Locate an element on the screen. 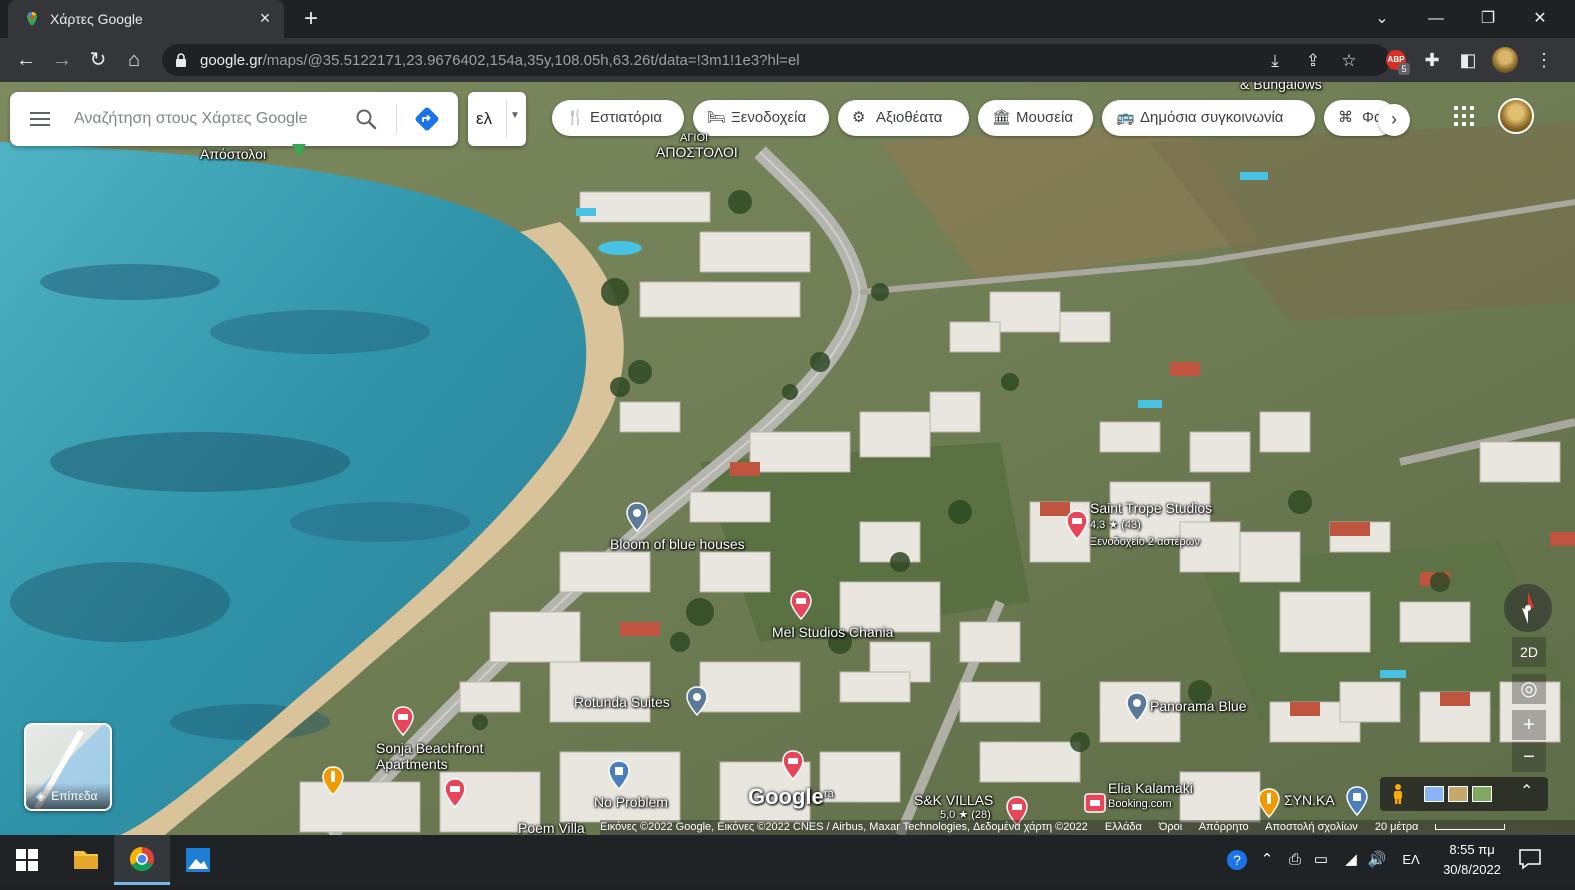  reload-icon: ↻ is located at coordinates (98, 60).